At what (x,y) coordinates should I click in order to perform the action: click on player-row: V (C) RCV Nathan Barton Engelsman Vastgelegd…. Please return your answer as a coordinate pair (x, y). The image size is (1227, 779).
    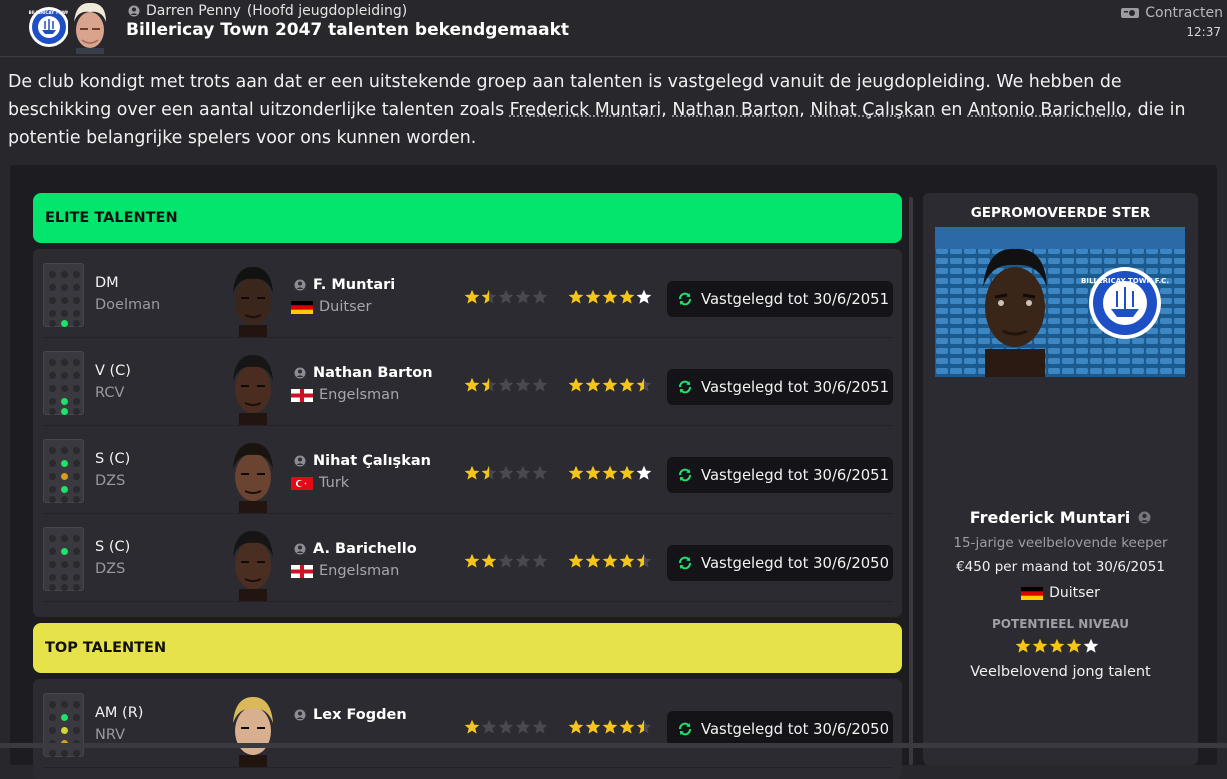
    Looking at the image, I should click on (468, 382).